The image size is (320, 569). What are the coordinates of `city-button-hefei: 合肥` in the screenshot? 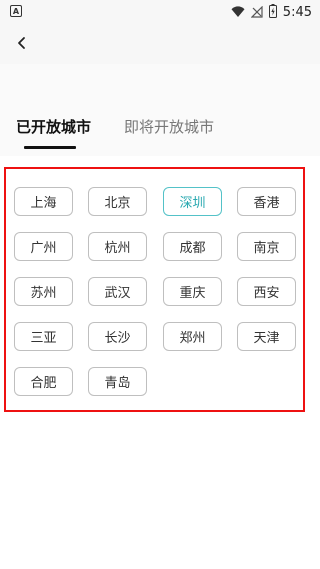 It's located at (43, 381).